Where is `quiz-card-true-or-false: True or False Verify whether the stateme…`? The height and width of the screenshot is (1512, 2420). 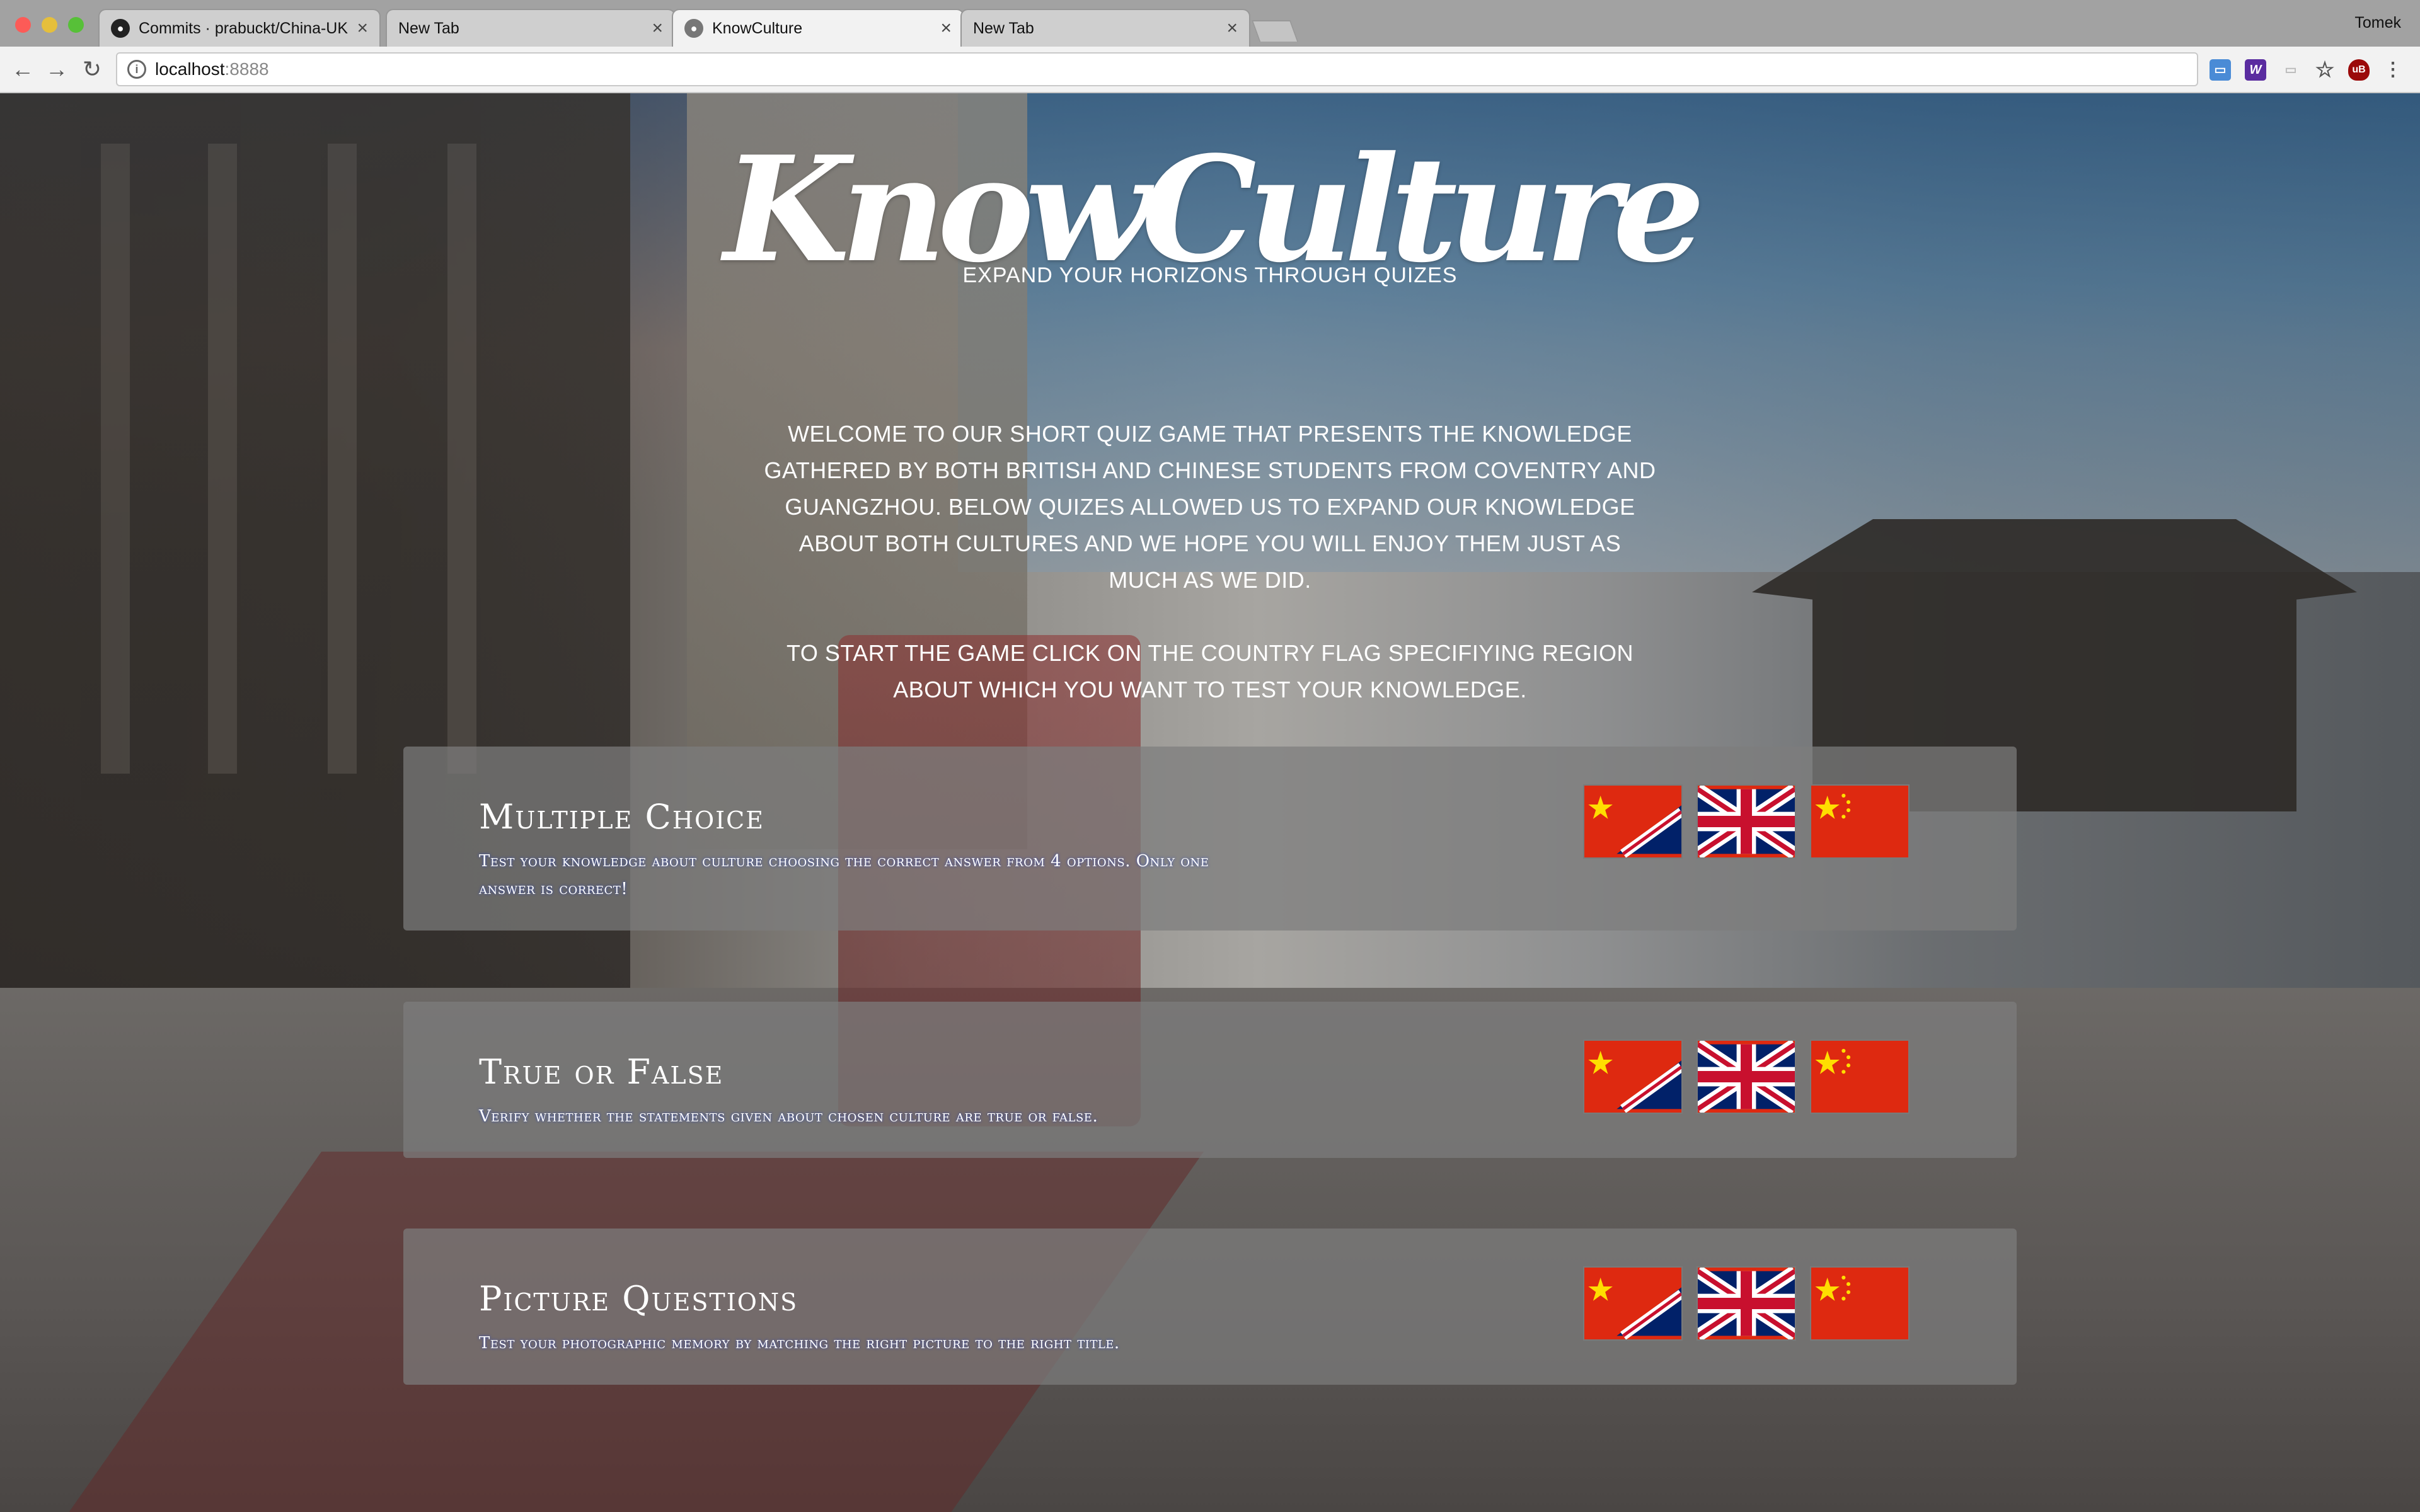 quiz-card-true-or-false: True or False Verify whether the stateme… is located at coordinates (1210, 1080).